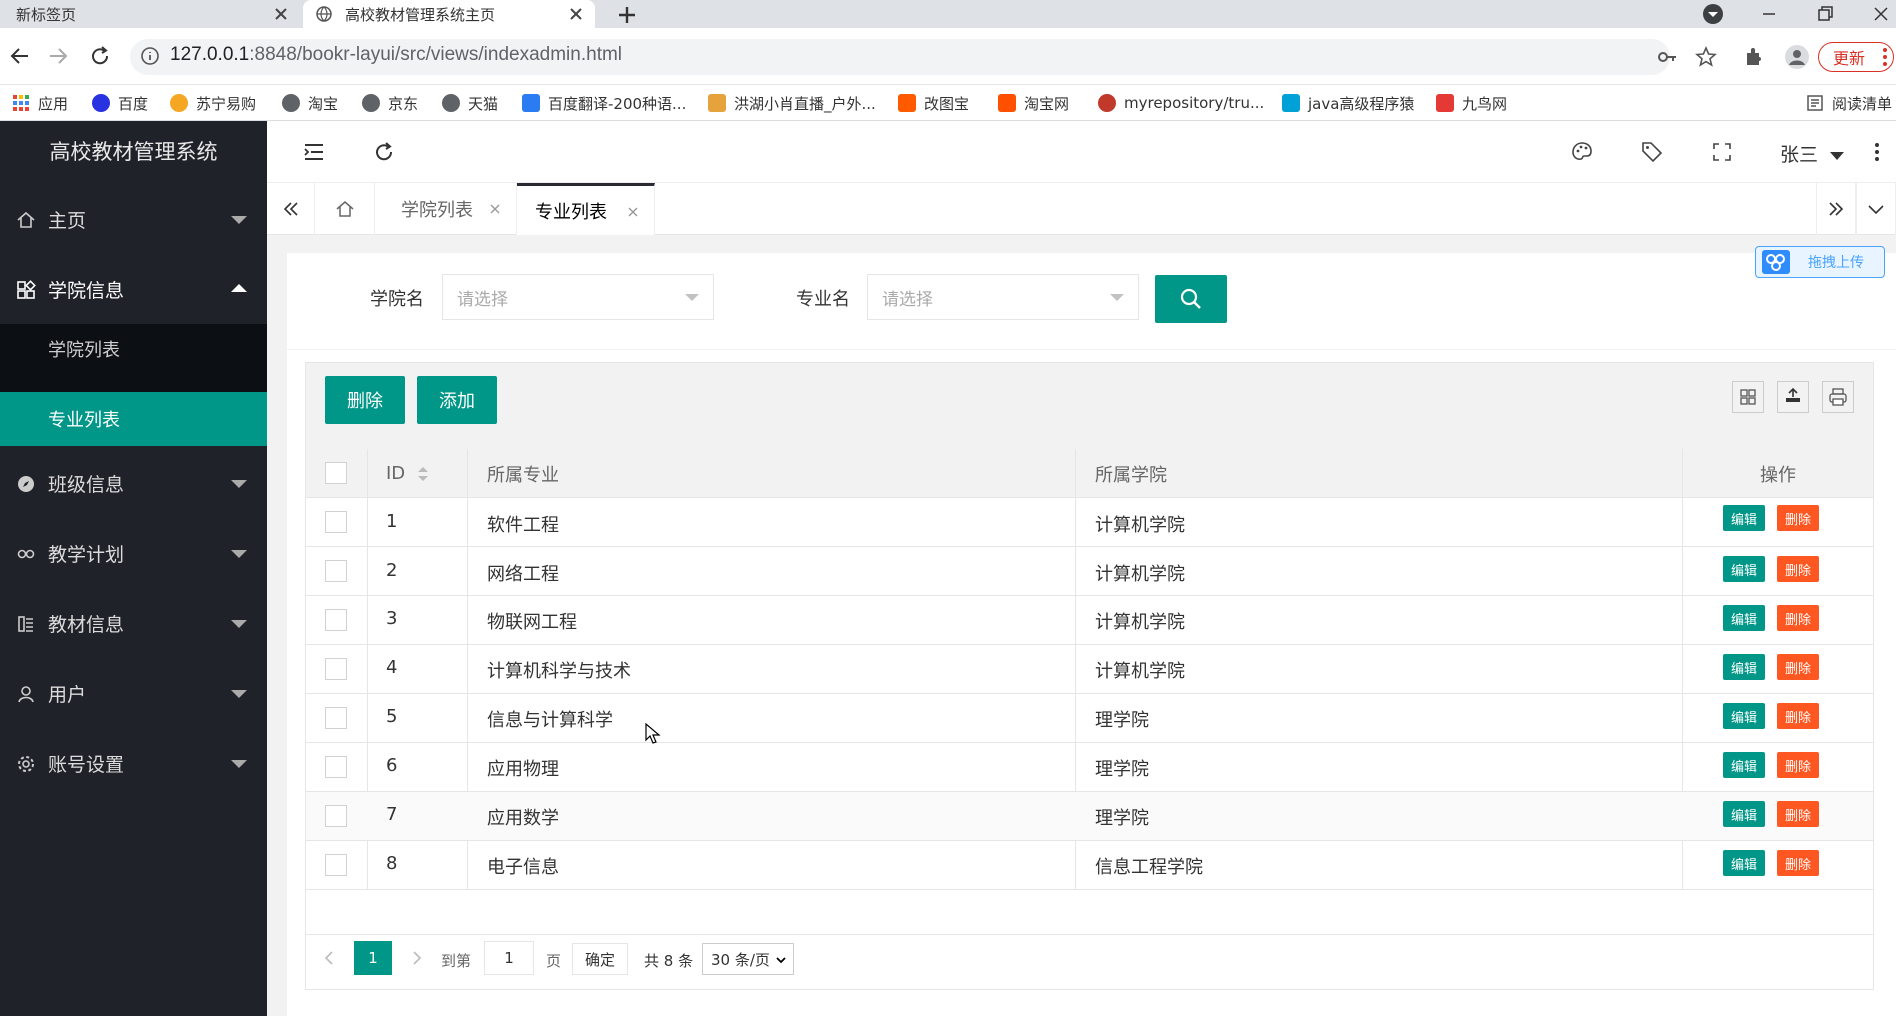  I want to click on sidebar-item-college-info: 学院信息, so click(133, 289).